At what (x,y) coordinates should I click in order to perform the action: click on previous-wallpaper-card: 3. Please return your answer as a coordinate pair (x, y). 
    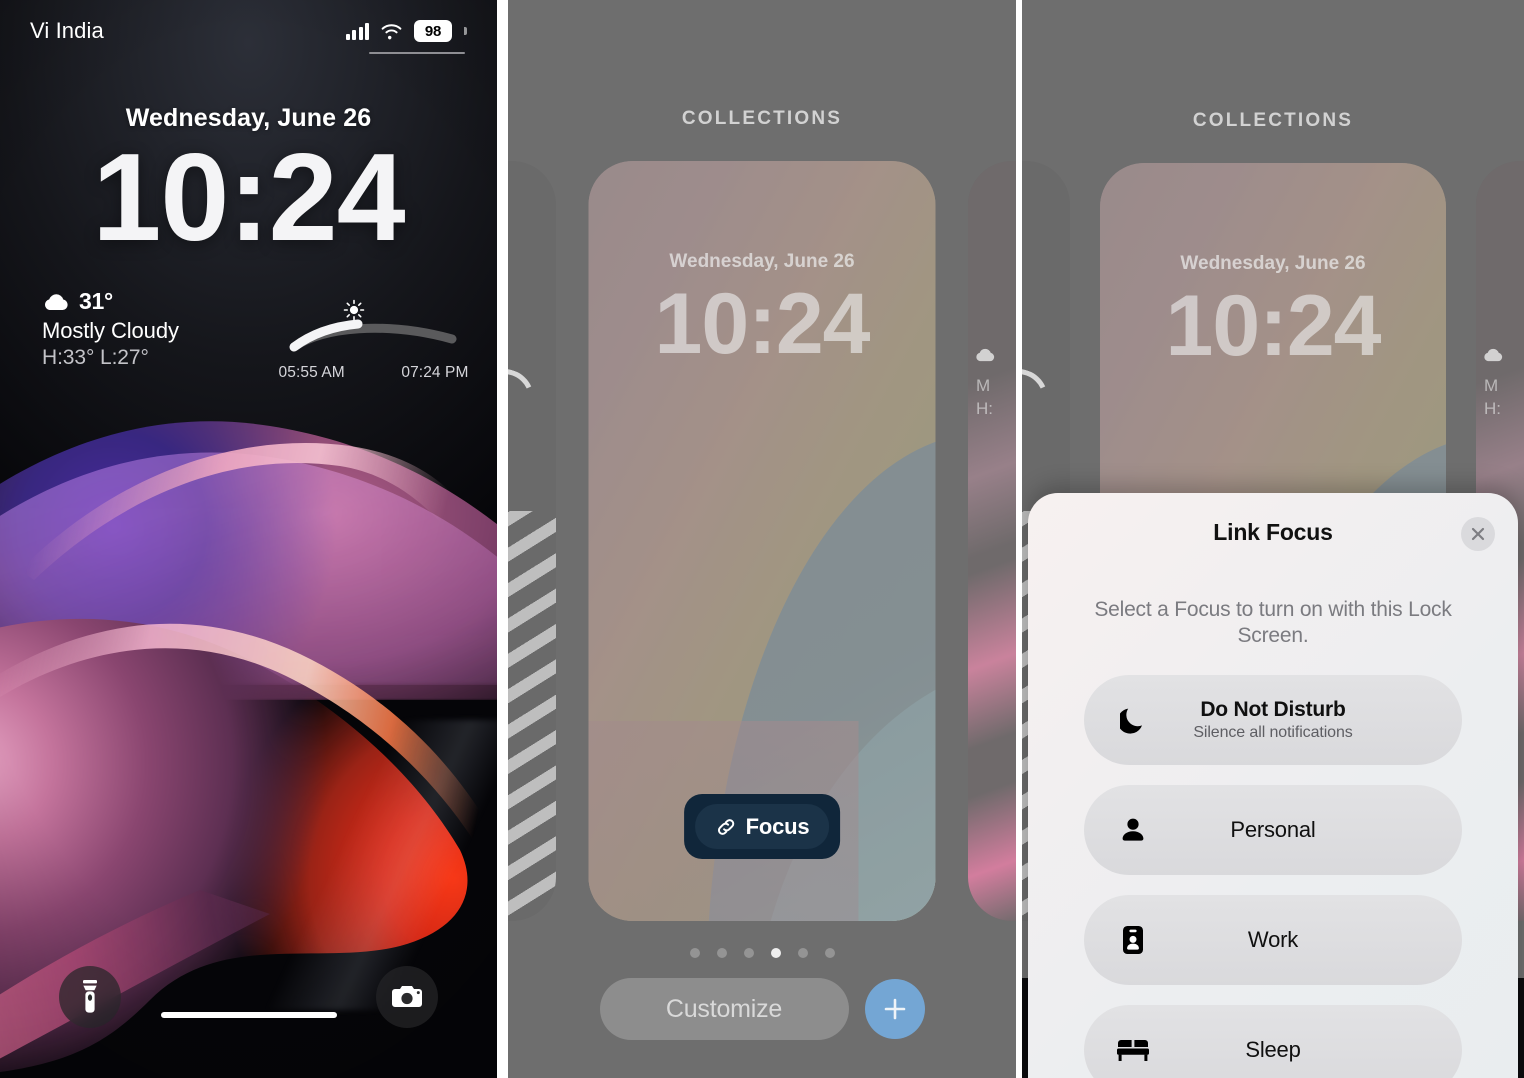
    Looking at the image, I should click on (532, 541).